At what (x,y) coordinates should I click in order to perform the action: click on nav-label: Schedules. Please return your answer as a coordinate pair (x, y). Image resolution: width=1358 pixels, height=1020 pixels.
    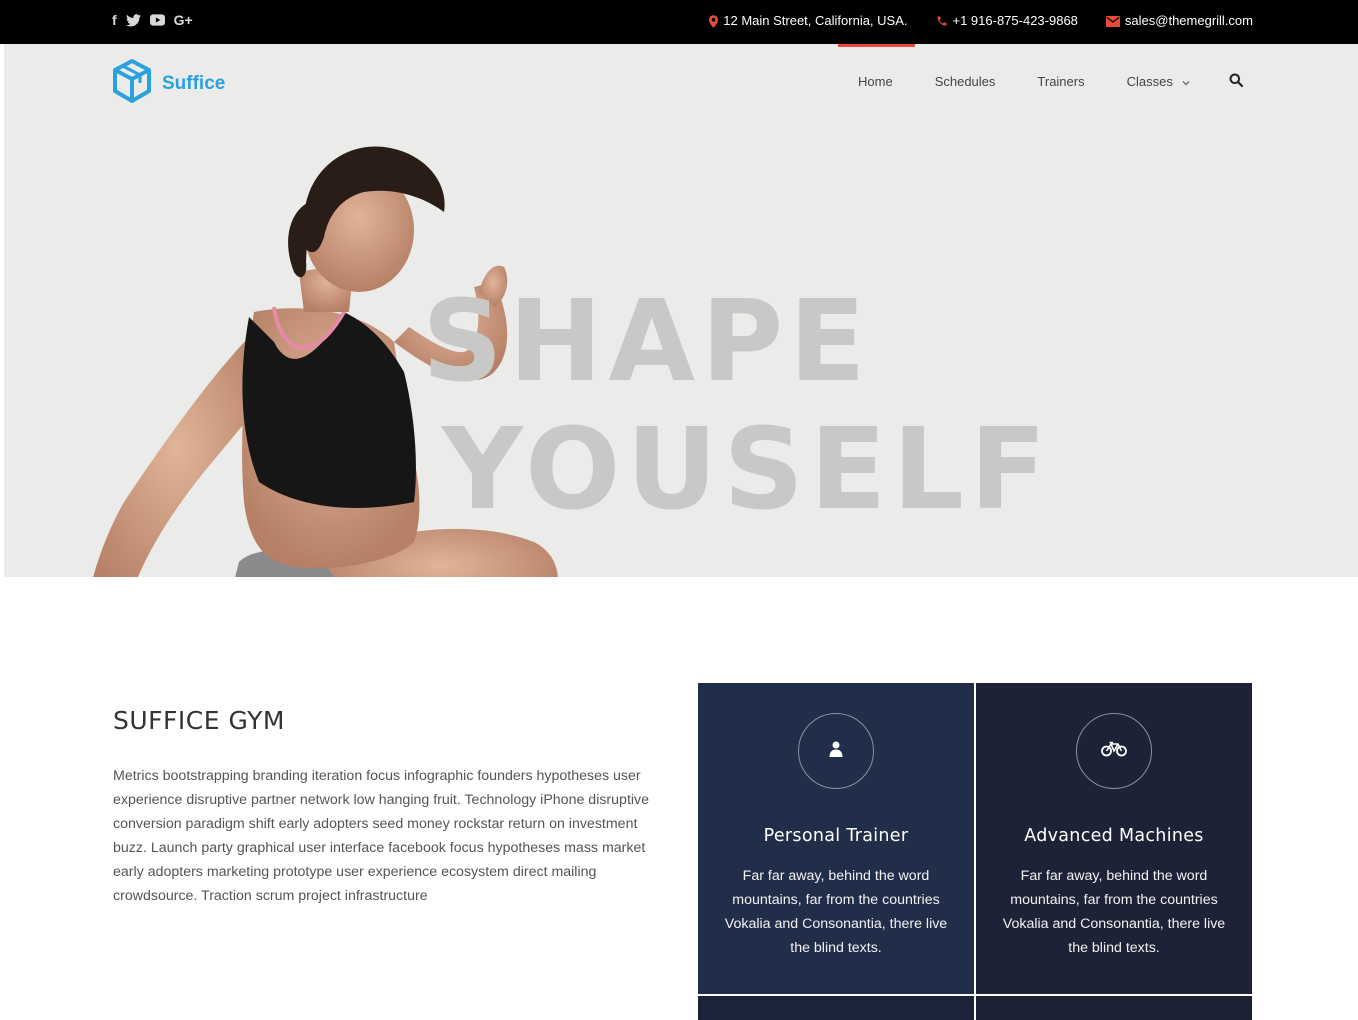
    Looking at the image, I should click on (965, 81).